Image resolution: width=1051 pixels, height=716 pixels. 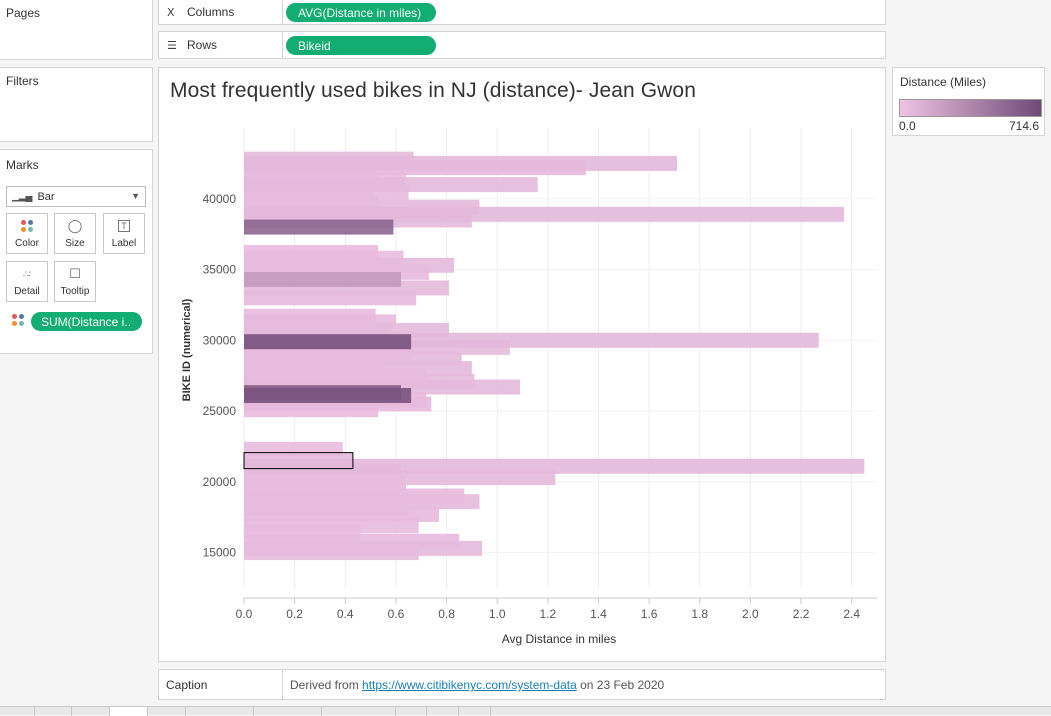 I want to click on y-tick-label: 35000, so click(x=220, y=270).